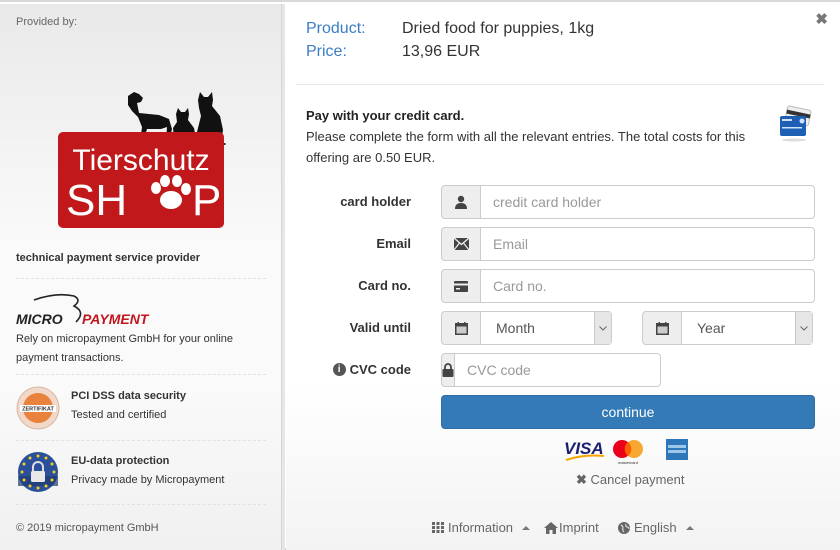  I want to click on provided-by-label: Provided by:, so click(47, 22).